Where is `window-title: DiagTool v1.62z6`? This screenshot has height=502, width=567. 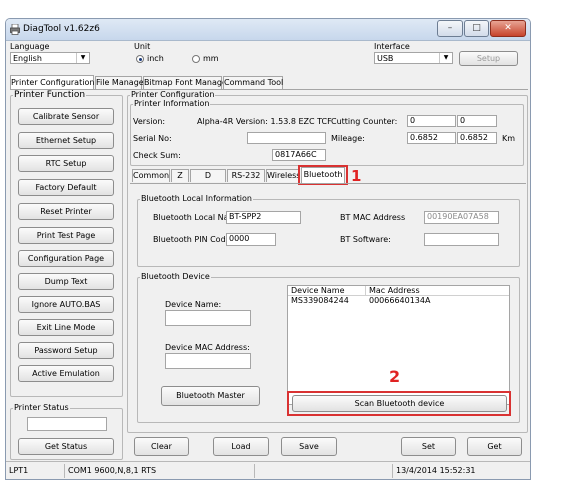 window-title: DiagTool v1.62z6 is located at coordinates (61, 29).